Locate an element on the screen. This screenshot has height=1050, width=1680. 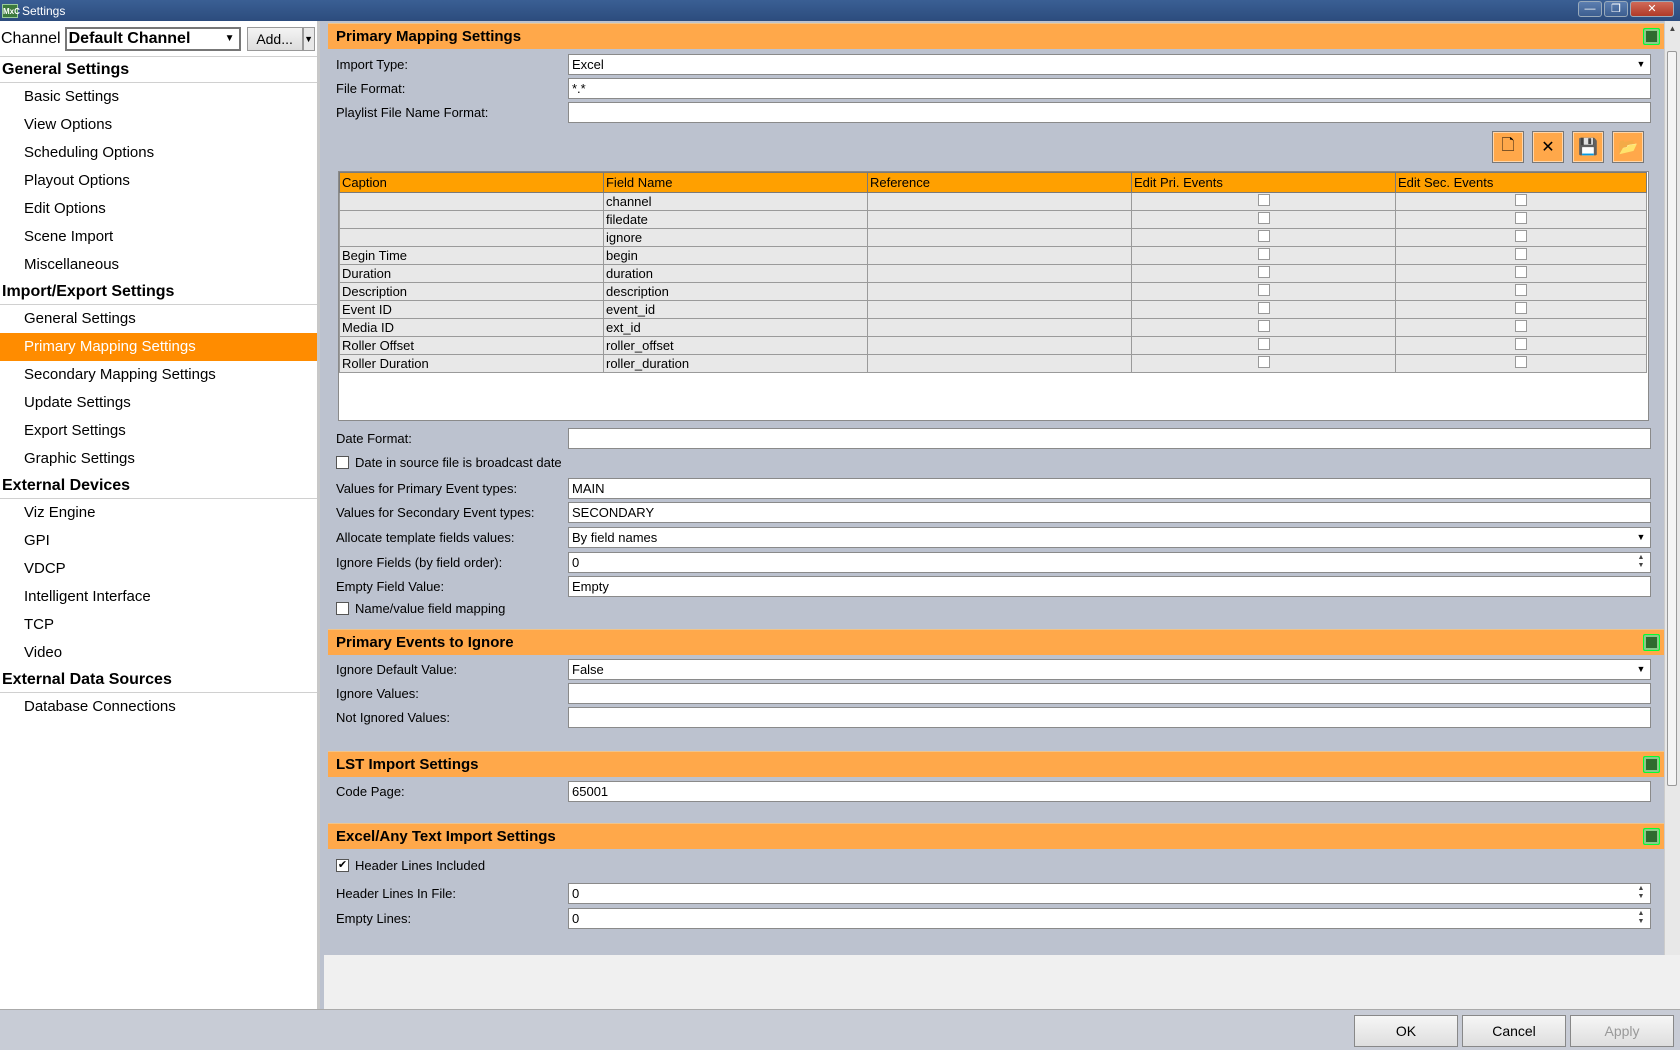
cell-field: ext_id is located at coordinates (735, 327).